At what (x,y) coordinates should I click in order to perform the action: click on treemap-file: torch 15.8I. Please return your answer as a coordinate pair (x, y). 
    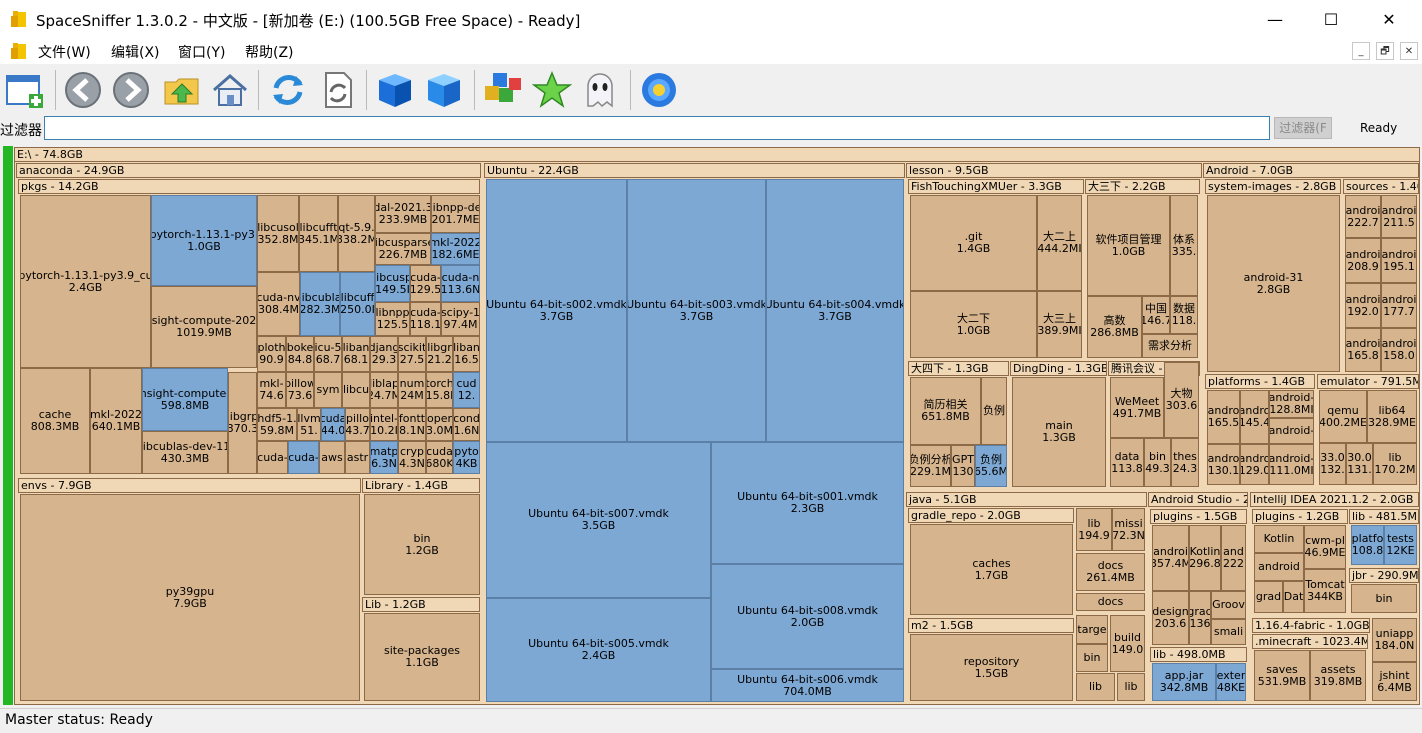
    Looking at the image, I should click on (439, 390).